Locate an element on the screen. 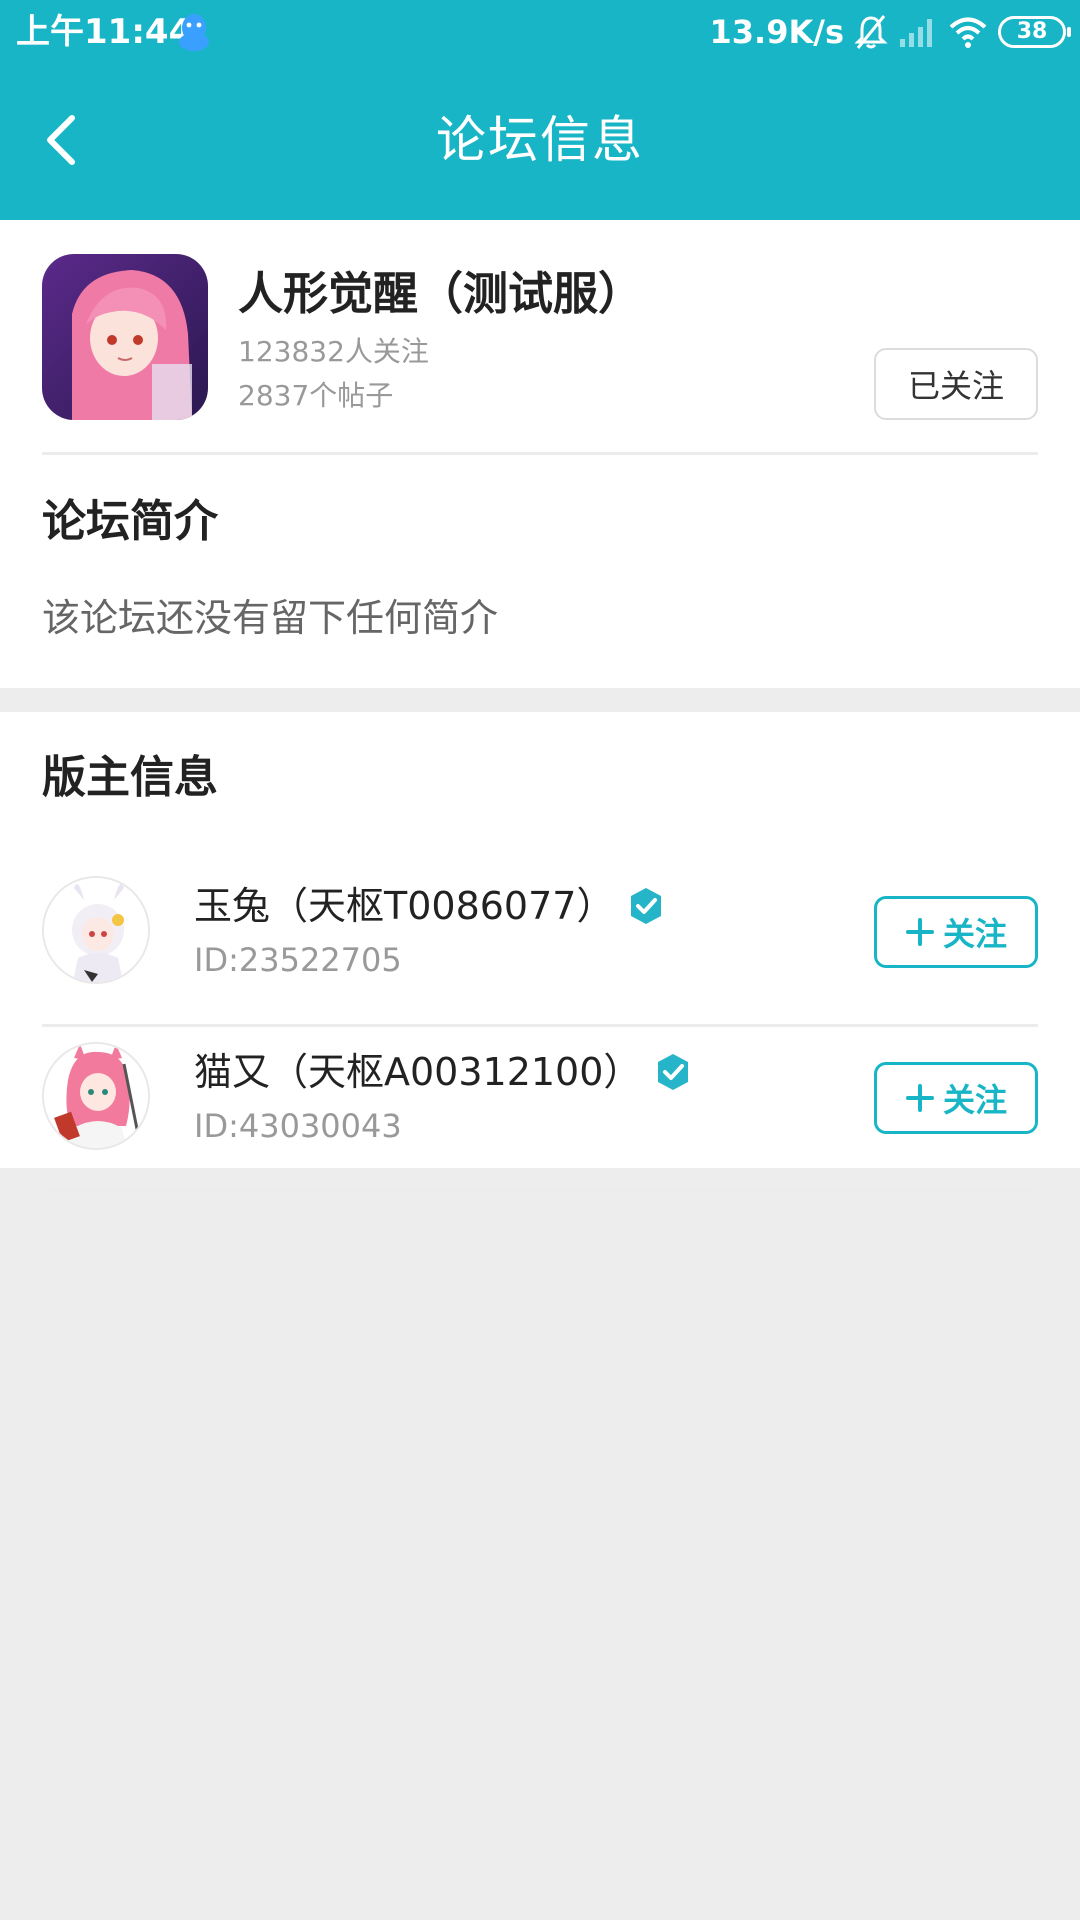 The image size is (1080, 1920). forum-posts-count: 2837个帖子 is located at coordinates (316, 395).